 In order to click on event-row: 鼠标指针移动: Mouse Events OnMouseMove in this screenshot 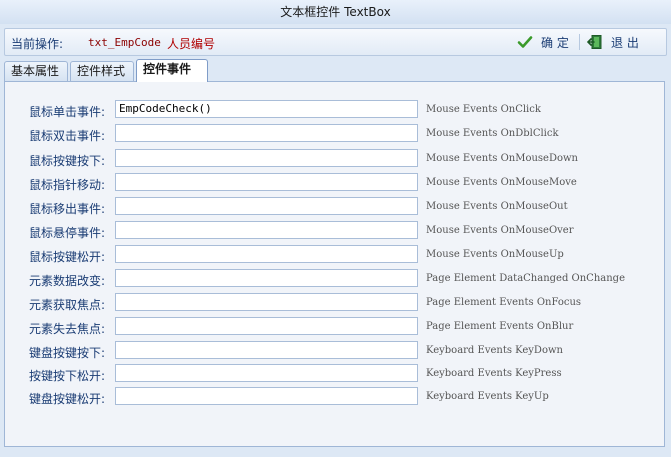, I will do `click(335, 183)`.